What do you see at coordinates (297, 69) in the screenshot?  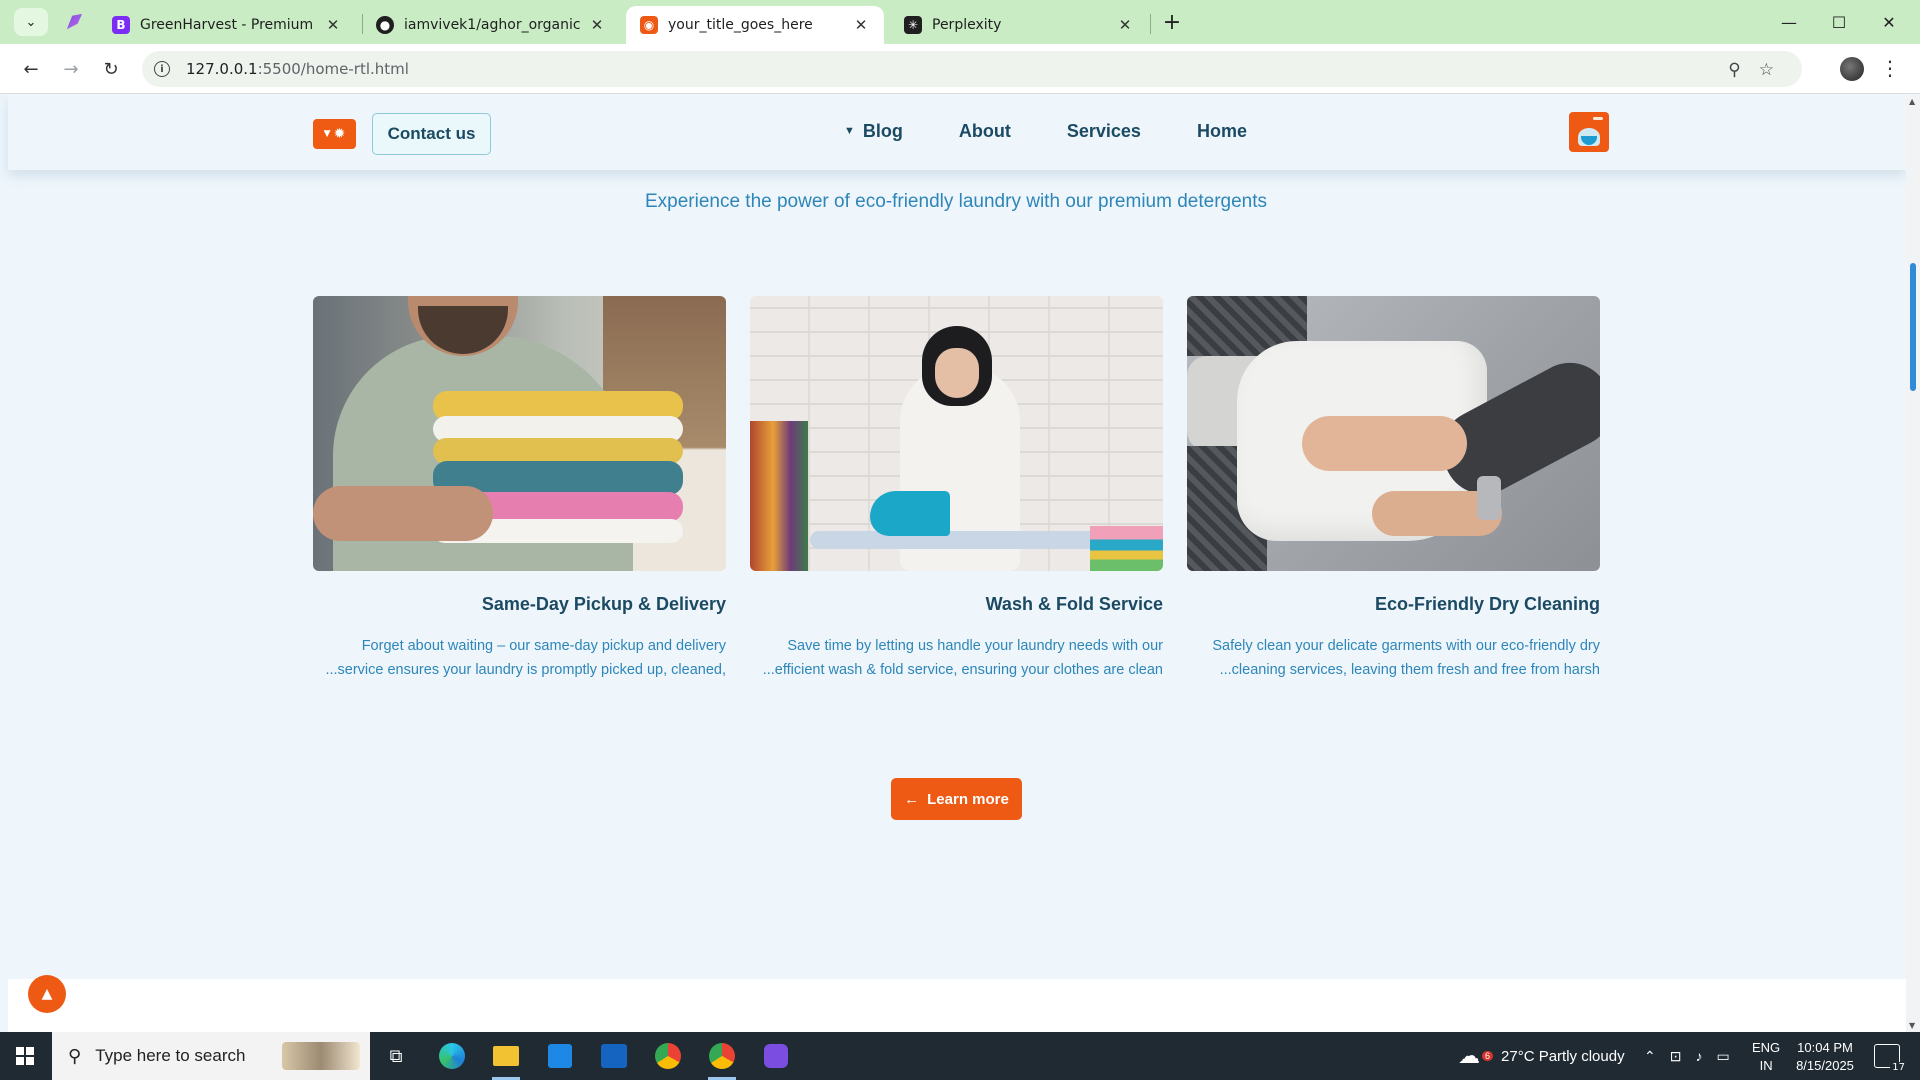 I see `url-text: 127.0.0.1:5500/home-rtl.html` at bounding box center [297, 69].